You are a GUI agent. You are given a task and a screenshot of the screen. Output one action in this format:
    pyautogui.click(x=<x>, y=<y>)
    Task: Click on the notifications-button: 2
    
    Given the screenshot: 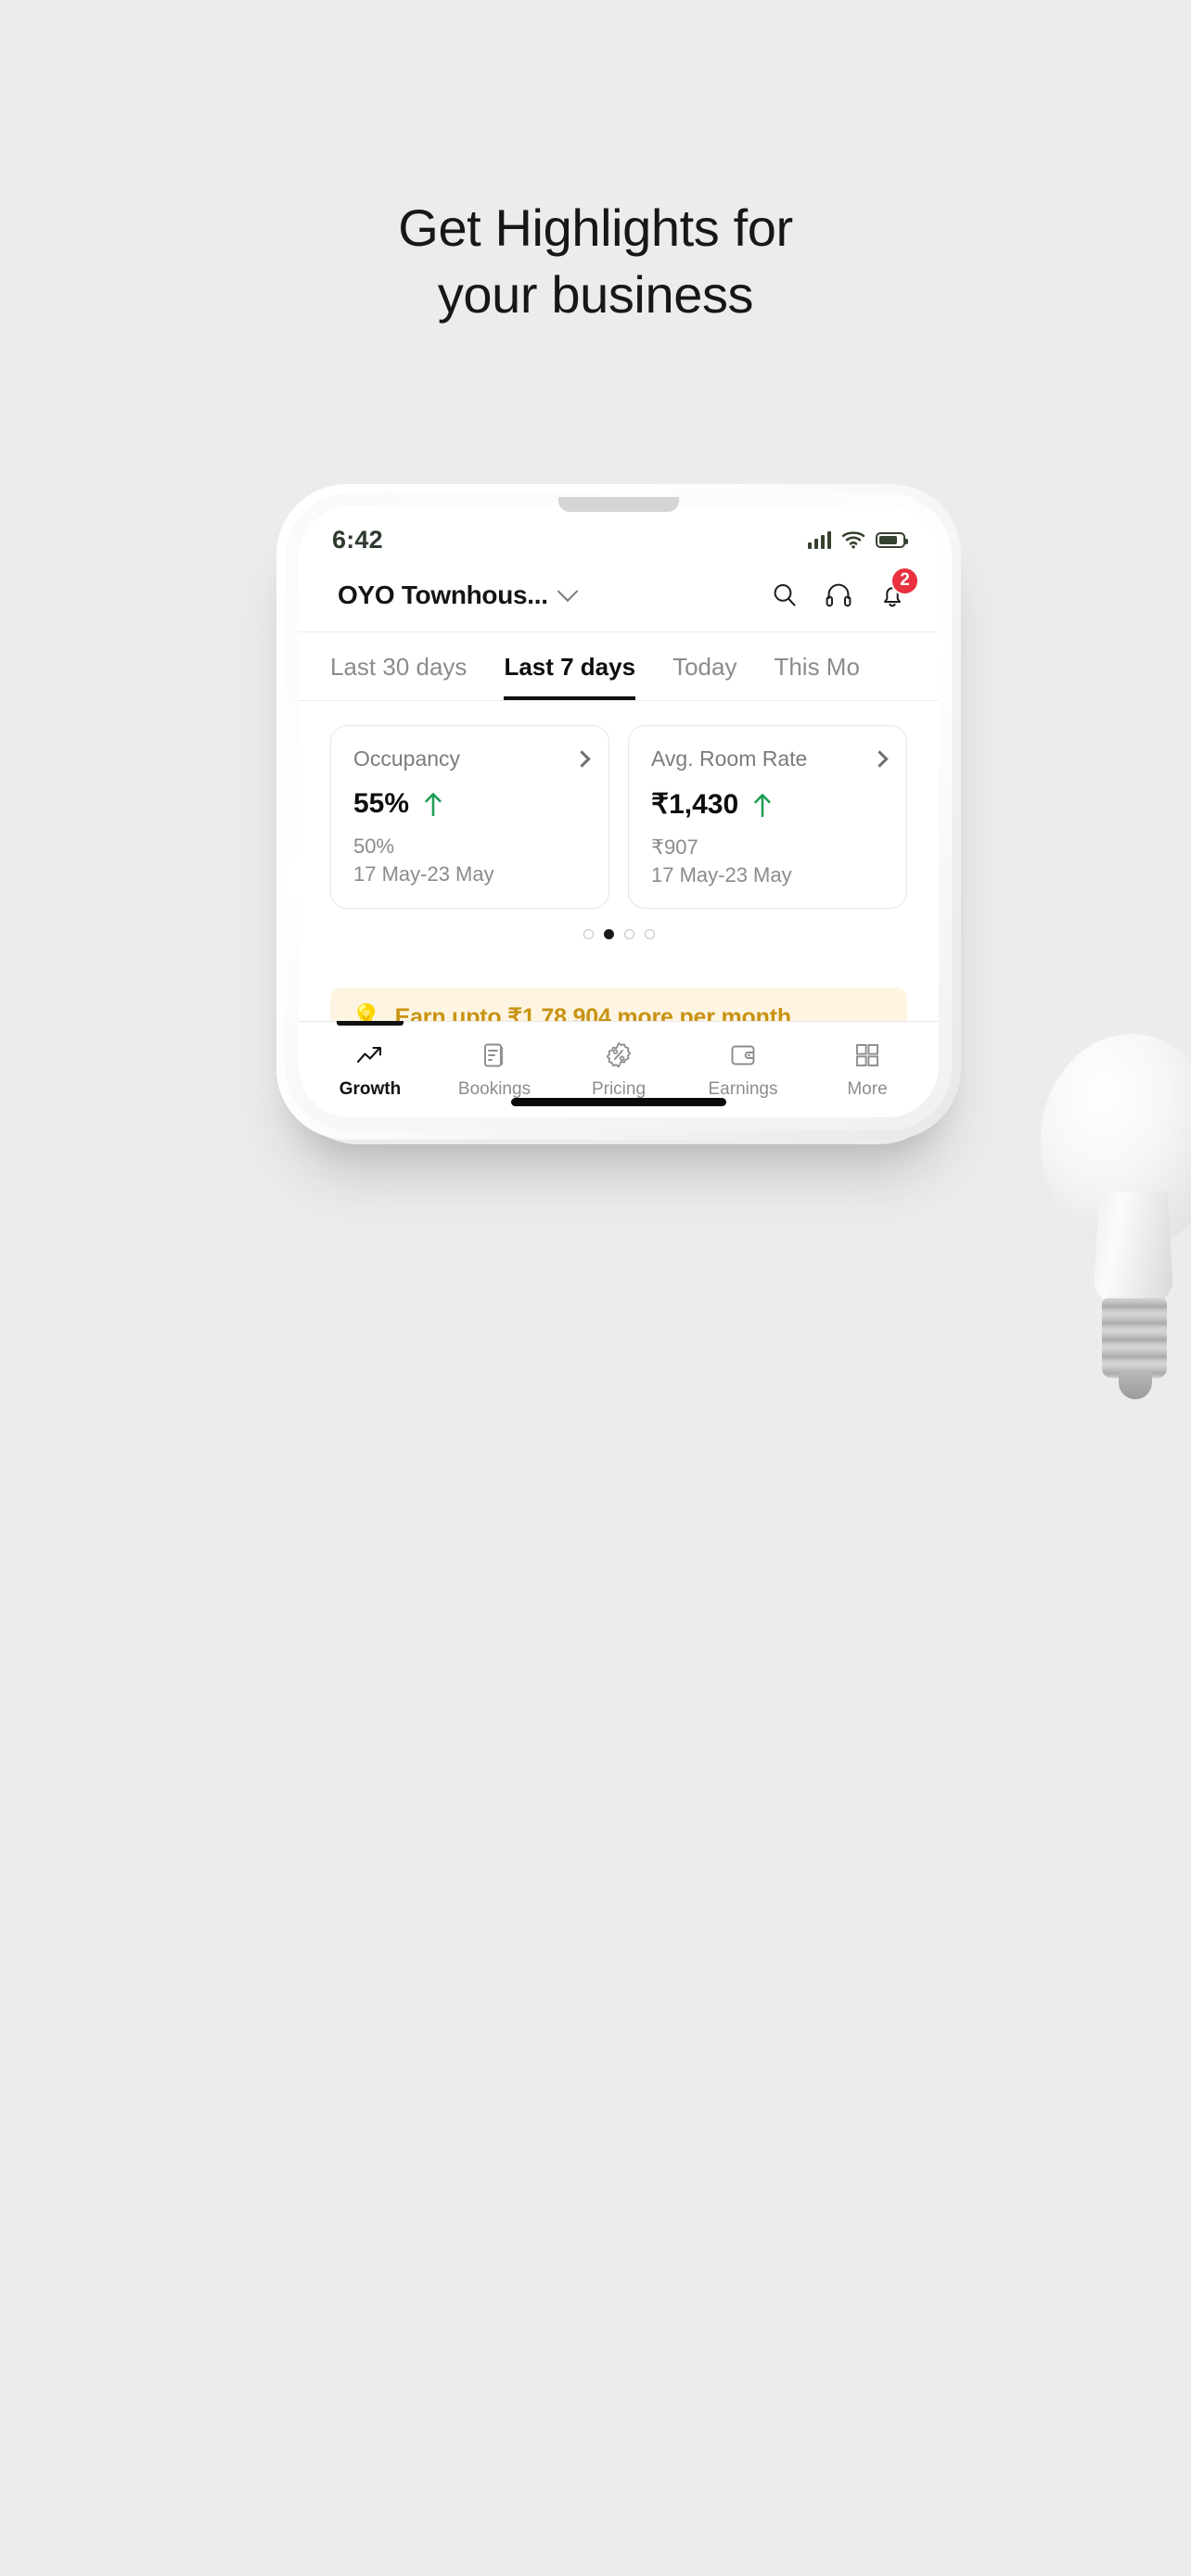 What is the action you would take?
    pyautogui.click(x=898, y=588)
    